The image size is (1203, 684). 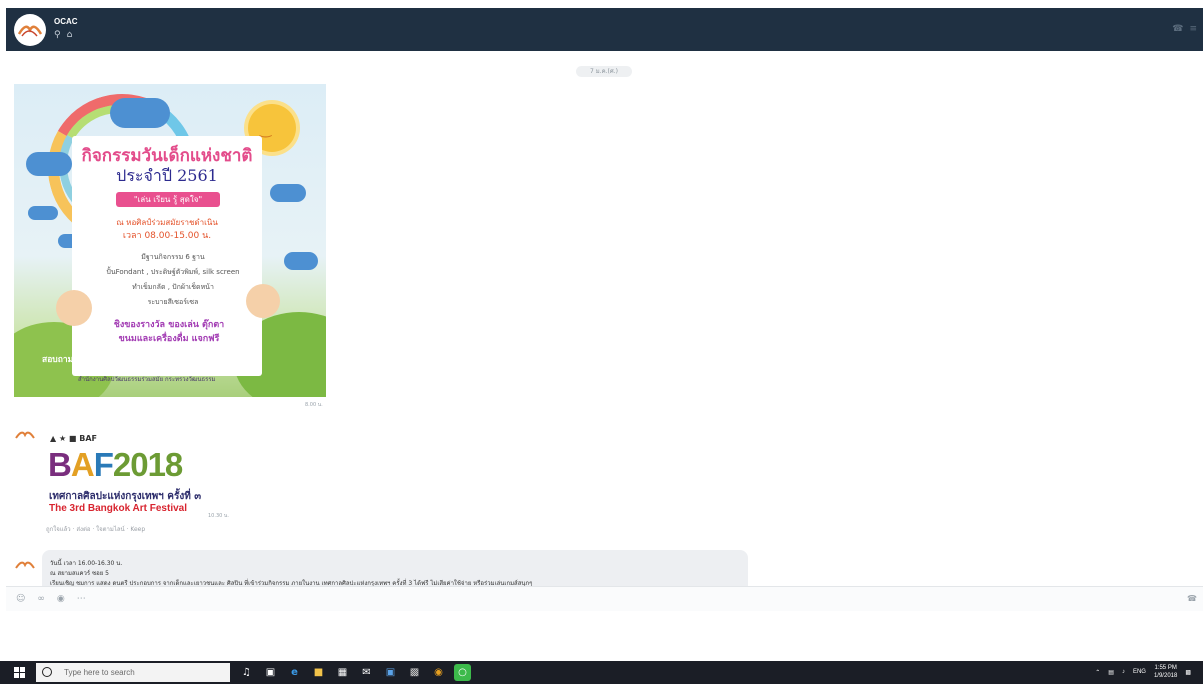 What do you see at coordinates (57, 35) in the screenshot?
I see `search-icon: ⚲` at bounding box center [57, 35].